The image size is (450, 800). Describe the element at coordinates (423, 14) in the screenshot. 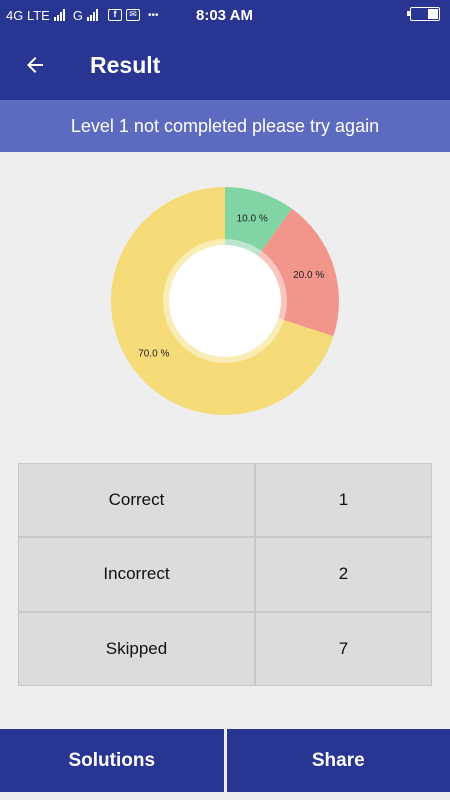

I see `battery-charging-icon` at that location.